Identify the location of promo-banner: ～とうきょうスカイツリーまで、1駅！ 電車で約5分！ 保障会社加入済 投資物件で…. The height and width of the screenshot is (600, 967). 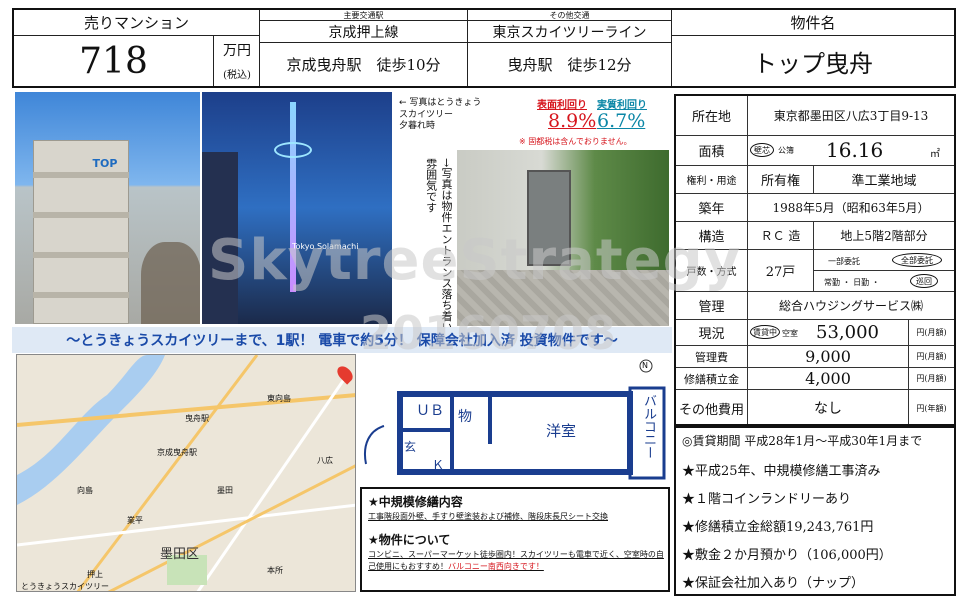
(342, 340).